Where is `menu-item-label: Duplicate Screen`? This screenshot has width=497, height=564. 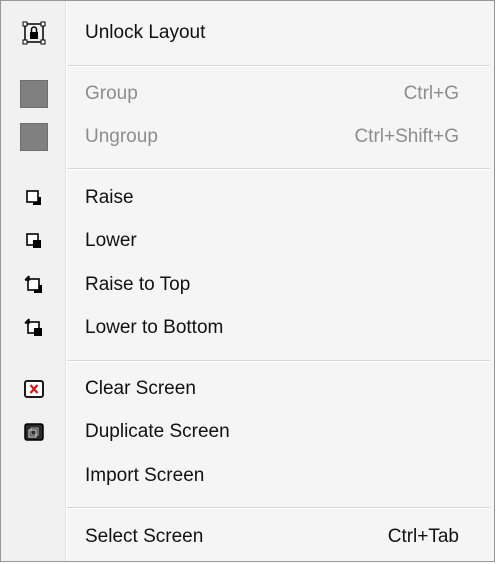 menu-item-label: Duplicate Screen is located at coordinates (157, 431).